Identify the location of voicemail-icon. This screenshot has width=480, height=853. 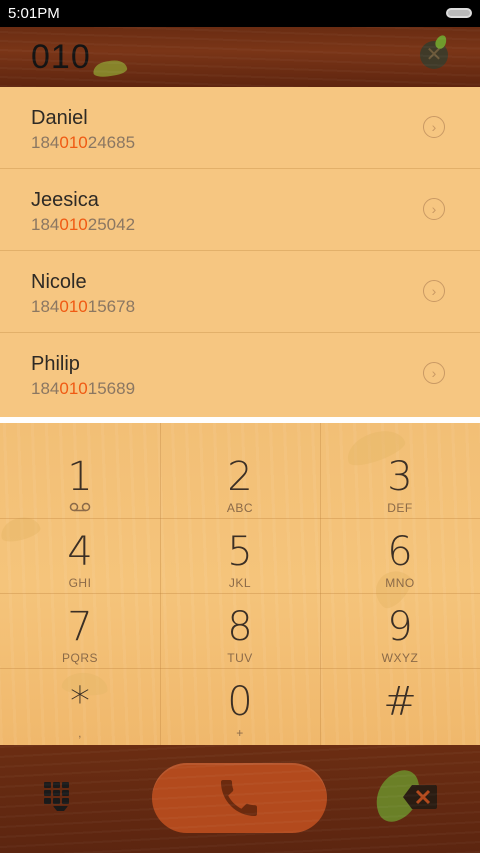
(80, 508).